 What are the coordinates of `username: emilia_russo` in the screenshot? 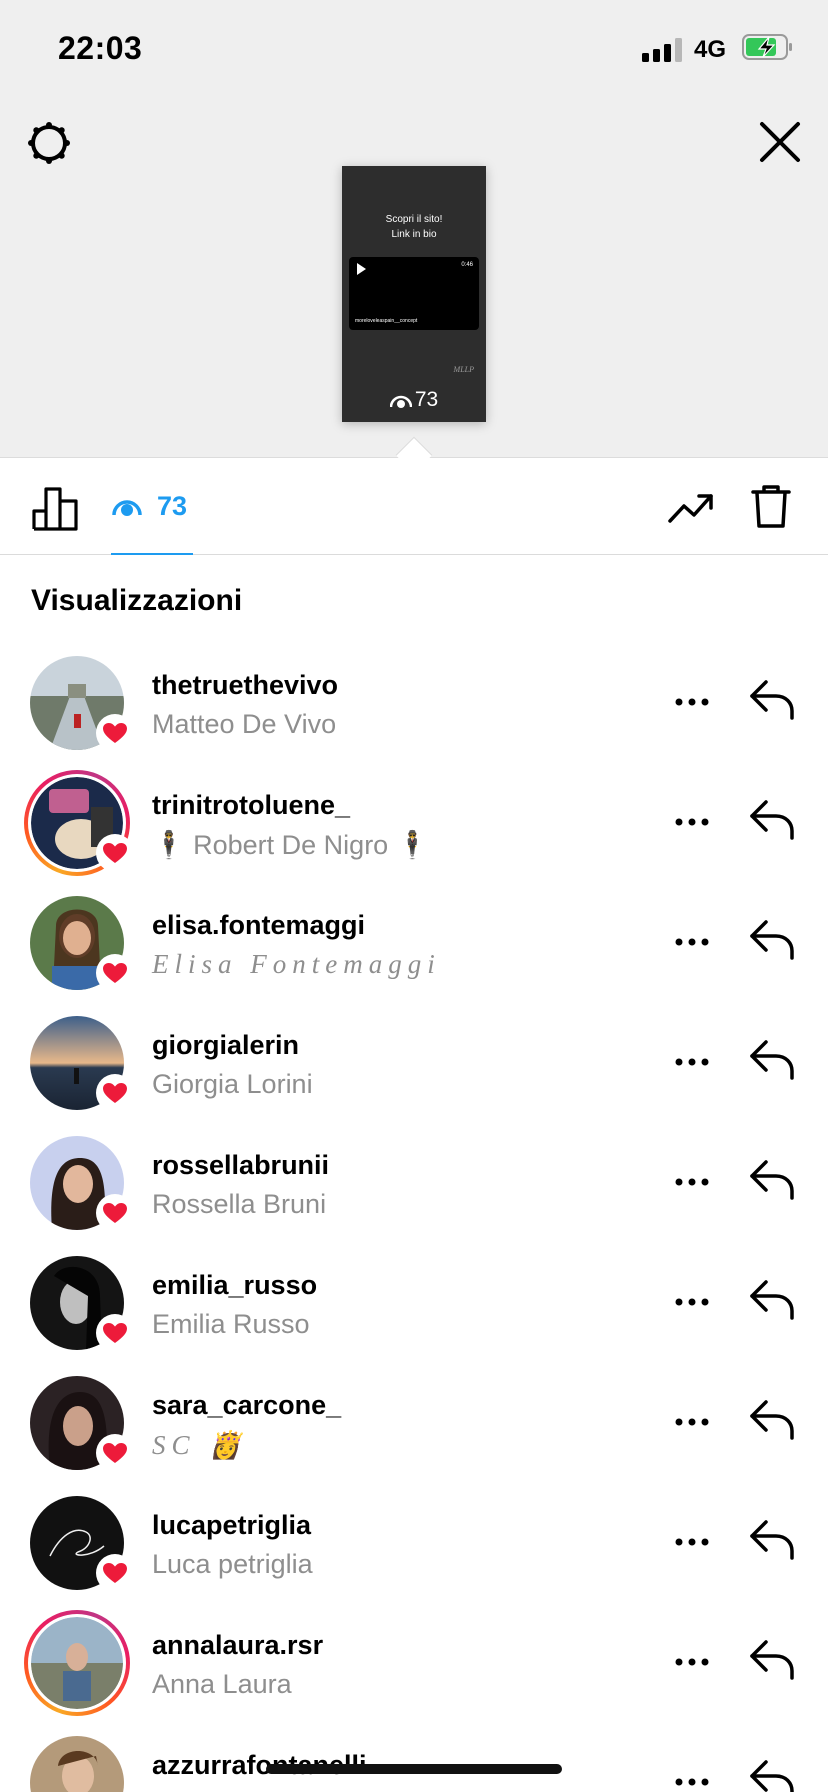 It's located at (234, 1285).